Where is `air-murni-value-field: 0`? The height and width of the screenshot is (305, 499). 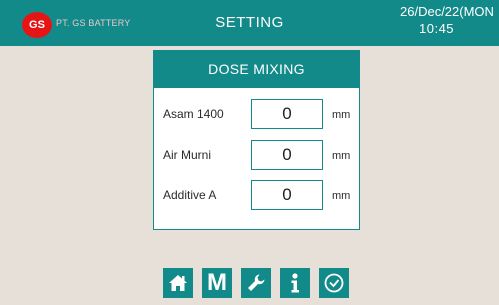 air-murni-value-field: 0 is located at coordinates (287, 155).